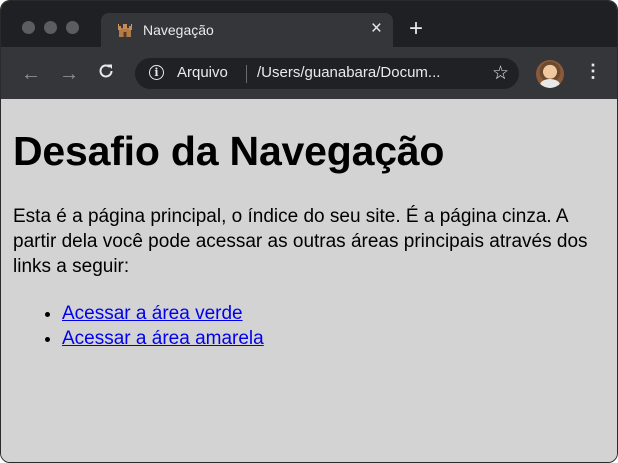  Describe the element at coordinates (550, 83) in the screenshot. I see `avatar-shirt` at that location.